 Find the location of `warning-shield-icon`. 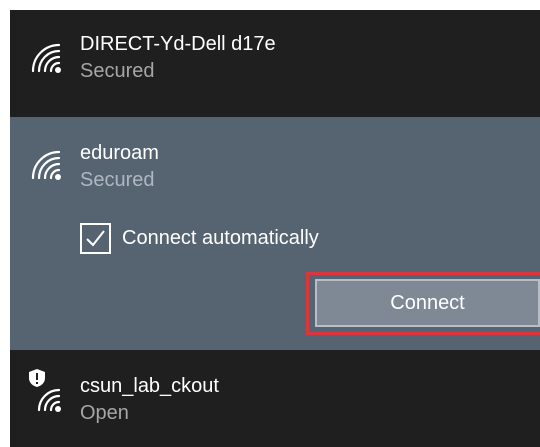

warning-shield-icon is located at coordinates (37, 378).